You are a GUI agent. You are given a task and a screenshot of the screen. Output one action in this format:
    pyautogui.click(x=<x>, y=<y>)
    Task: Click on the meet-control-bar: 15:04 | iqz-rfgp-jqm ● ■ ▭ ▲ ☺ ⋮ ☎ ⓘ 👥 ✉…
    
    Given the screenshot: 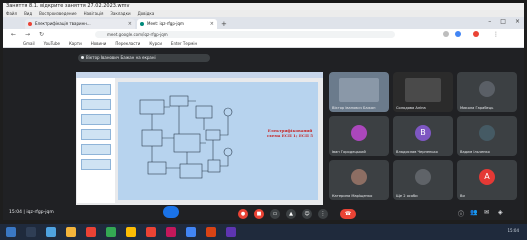 What is the action you would take?
    pyautogui.click(x=263, y=213)
    